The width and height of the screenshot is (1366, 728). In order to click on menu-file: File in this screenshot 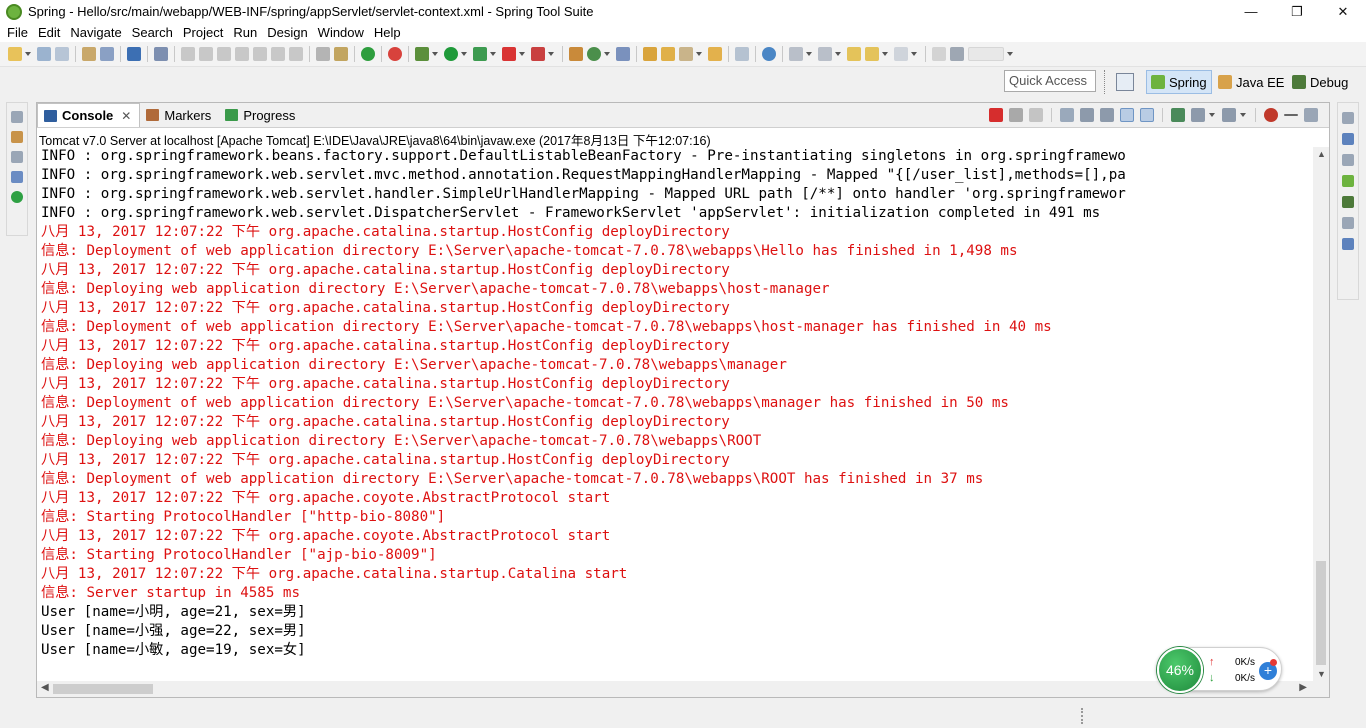, I will do `click(17, 32)`.